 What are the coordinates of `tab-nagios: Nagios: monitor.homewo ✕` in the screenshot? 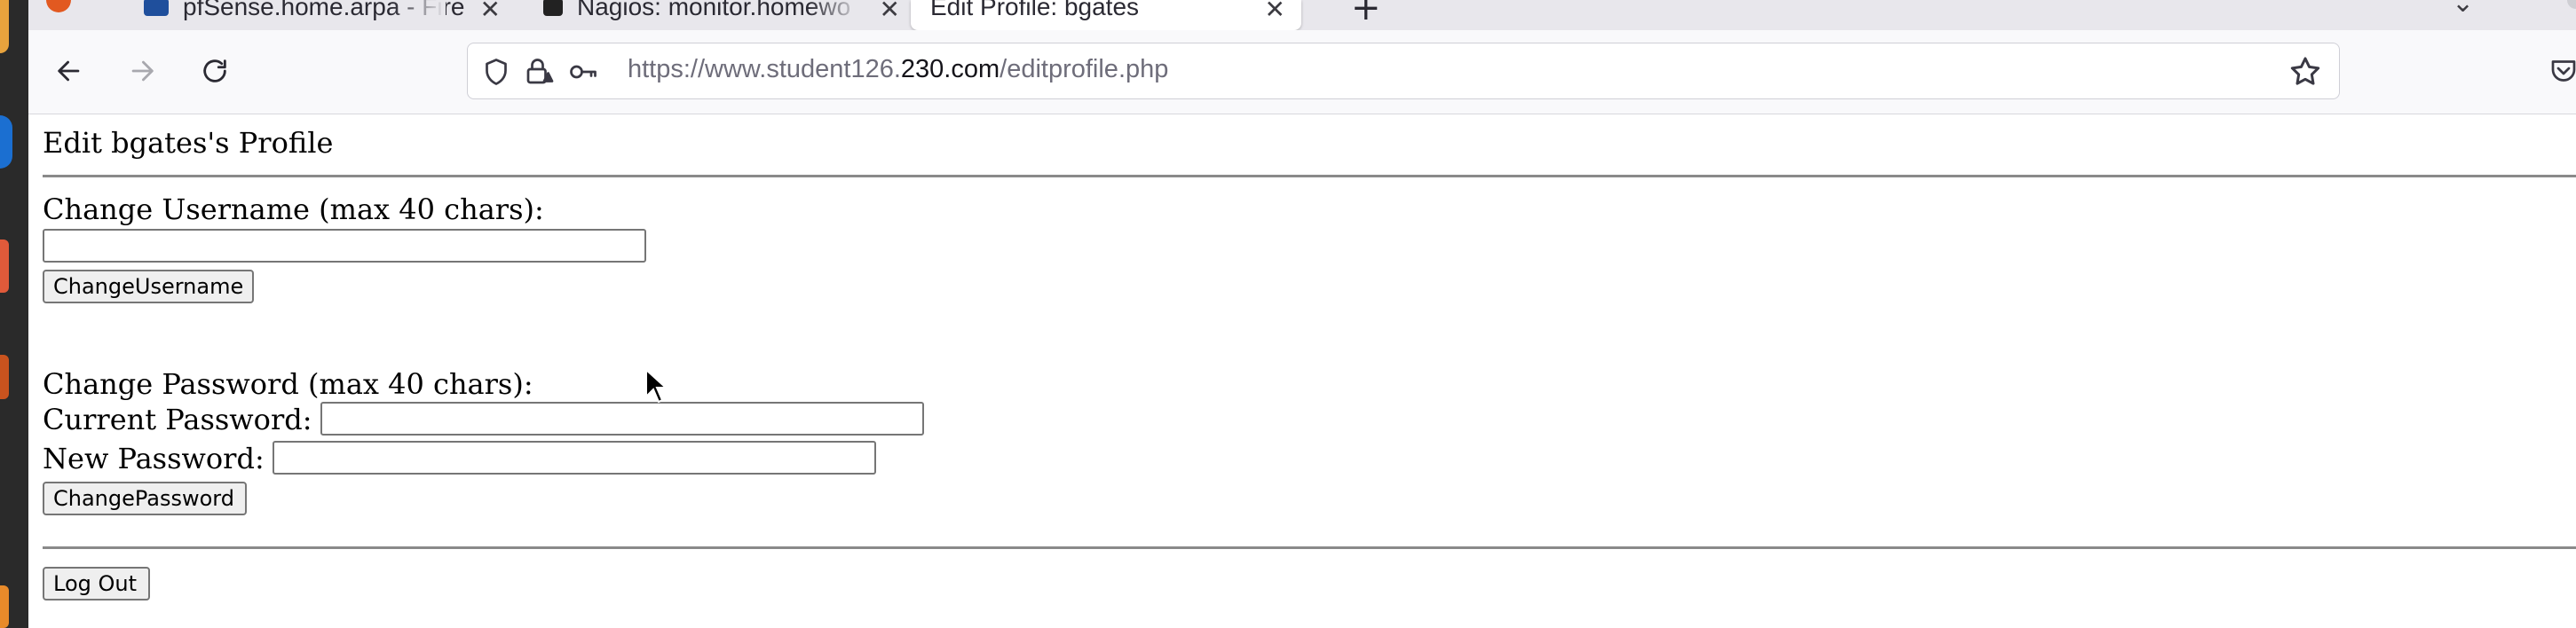 It's located at (720, 15).